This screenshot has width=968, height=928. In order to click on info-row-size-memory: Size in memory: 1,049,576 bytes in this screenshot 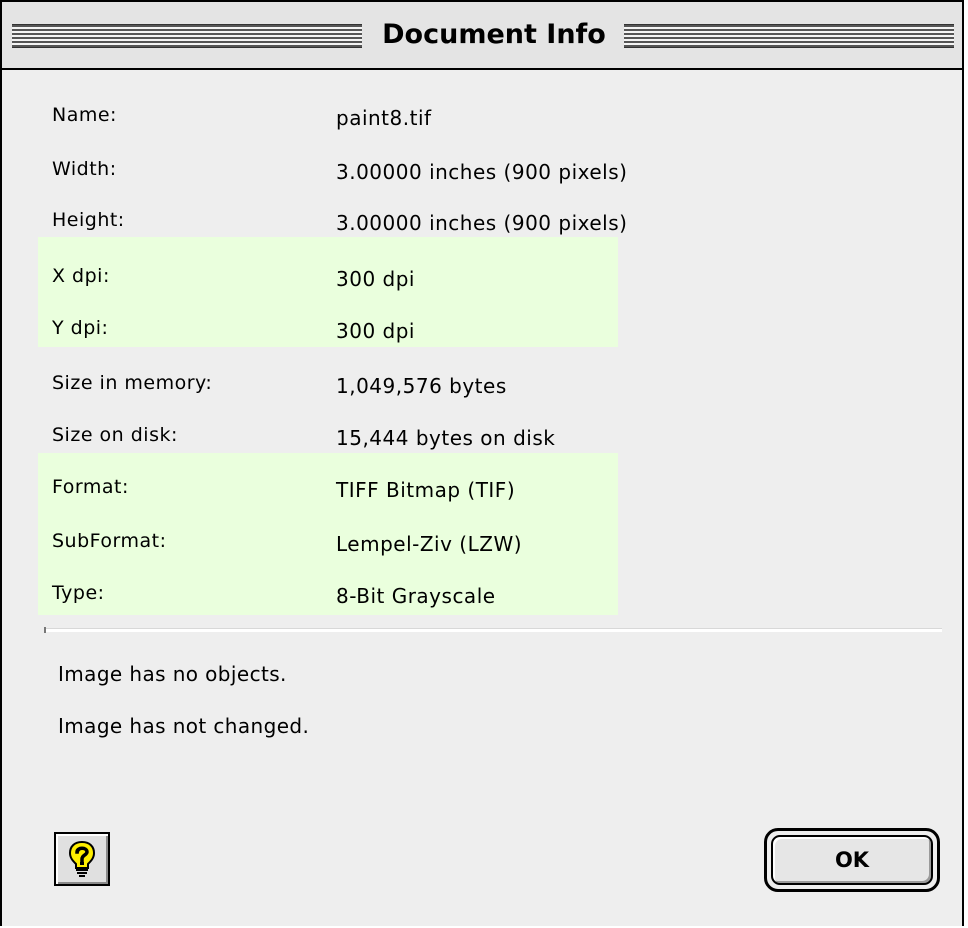, I will do `click(452, 386)`.